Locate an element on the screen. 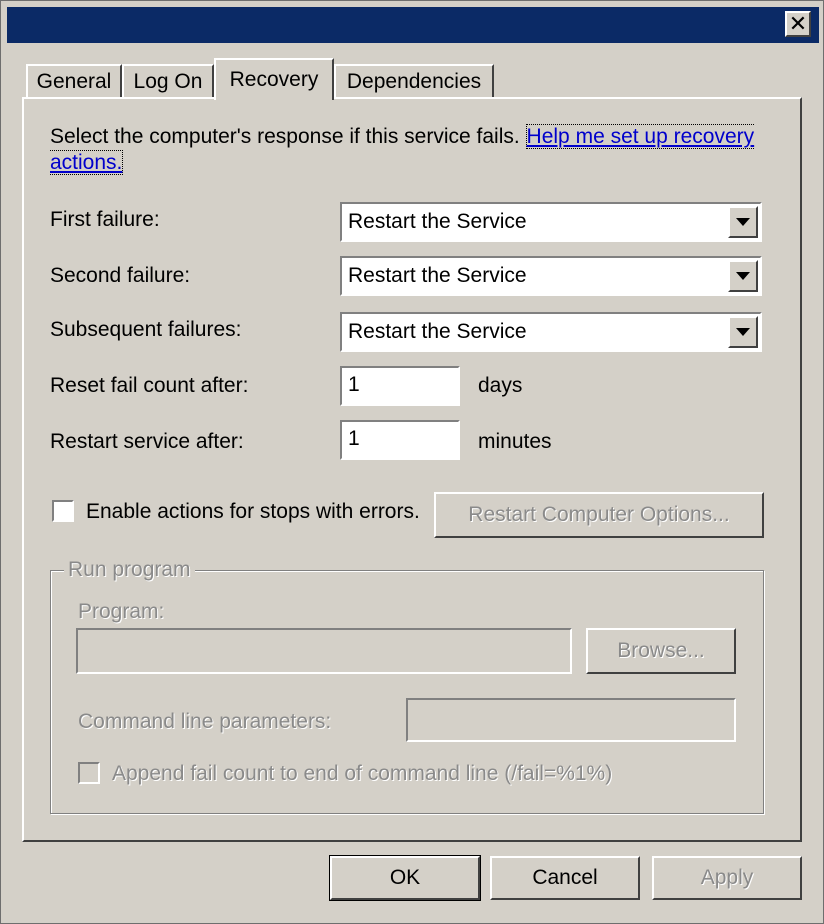 The width and height of the screenshot is (824, 924). first-failure-label: First failure: is located at coordinates (105, 219).